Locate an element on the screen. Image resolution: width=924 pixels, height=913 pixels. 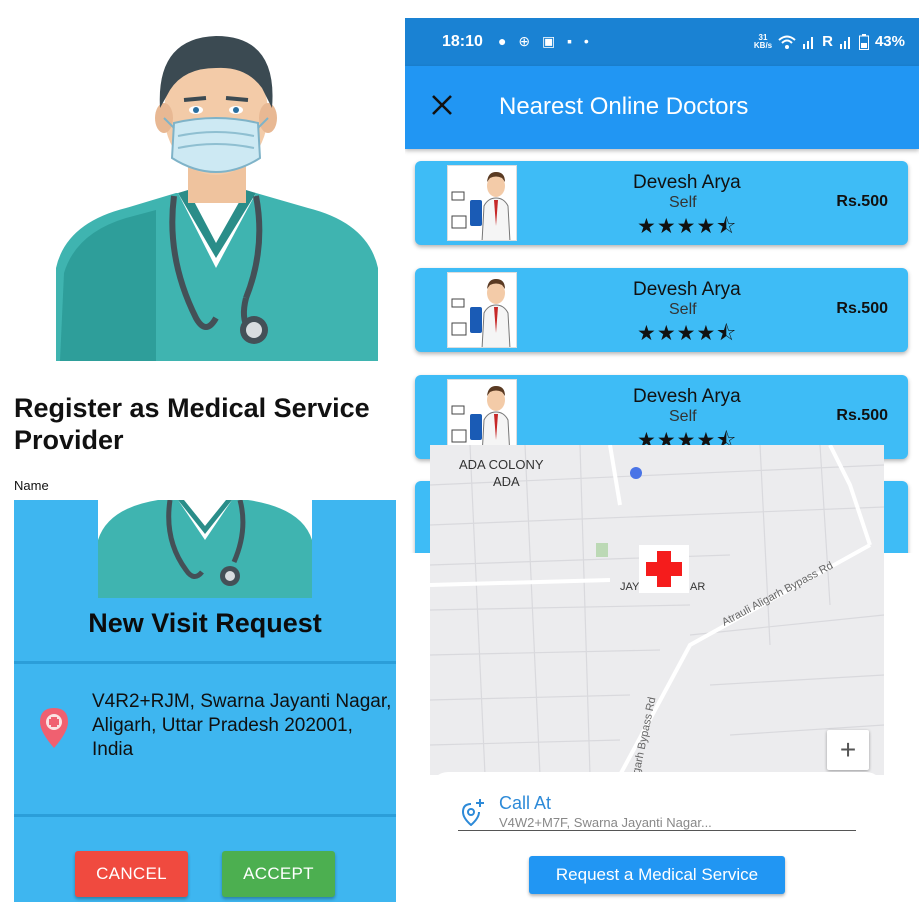
input-underline is located at coordinates (657, 830).